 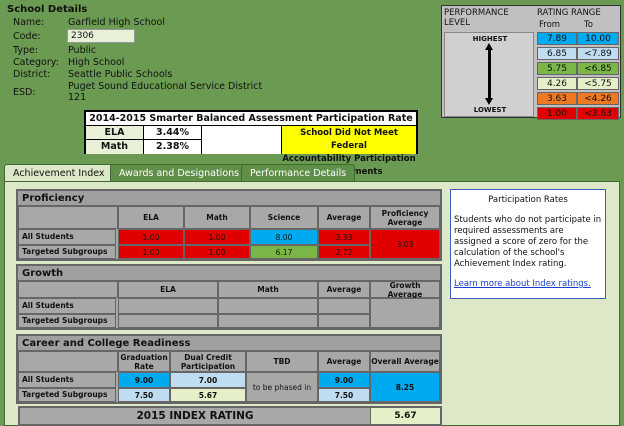 What do you see at coordinates (557, 113) in the screenshot?
I see `range-from-5: 1.00` at bounding box center [557, 113].